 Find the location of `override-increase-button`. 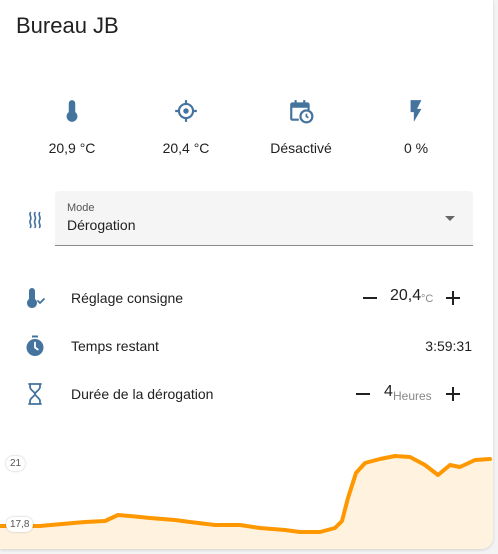

override-increase-button is located at coordinates (453, 394).